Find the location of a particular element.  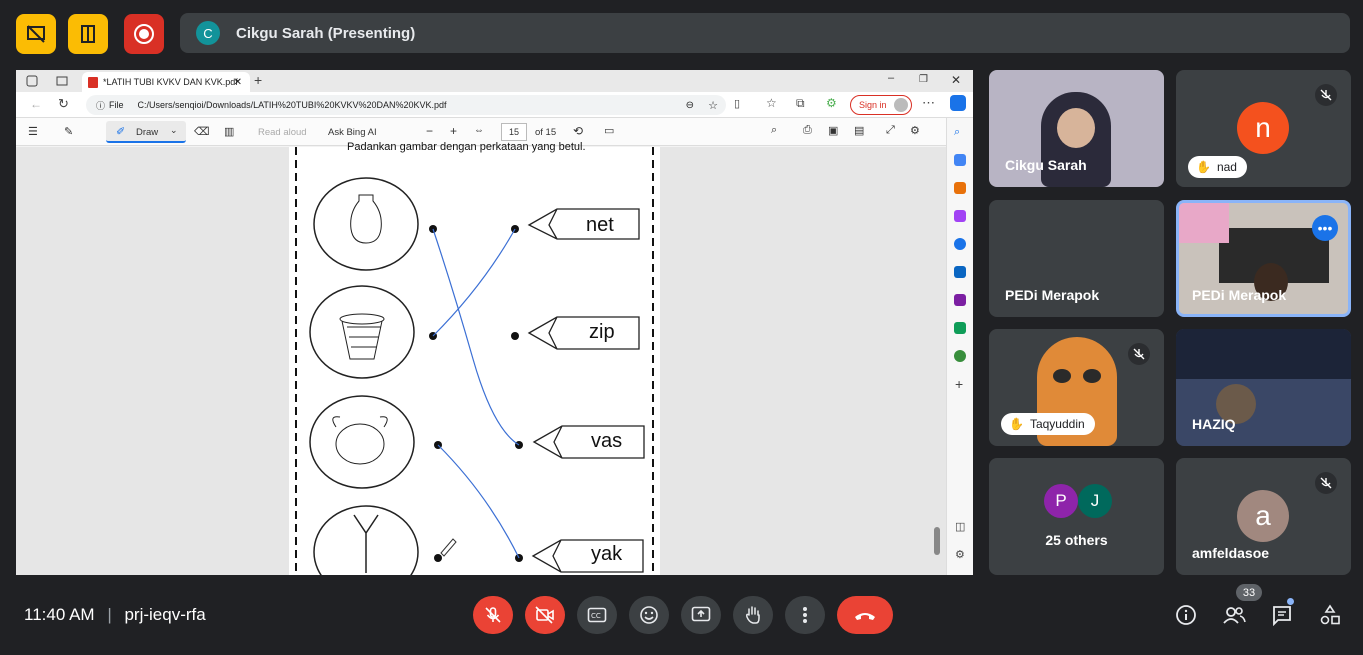

tab-actions-icon is located at coordinates (62, 81).